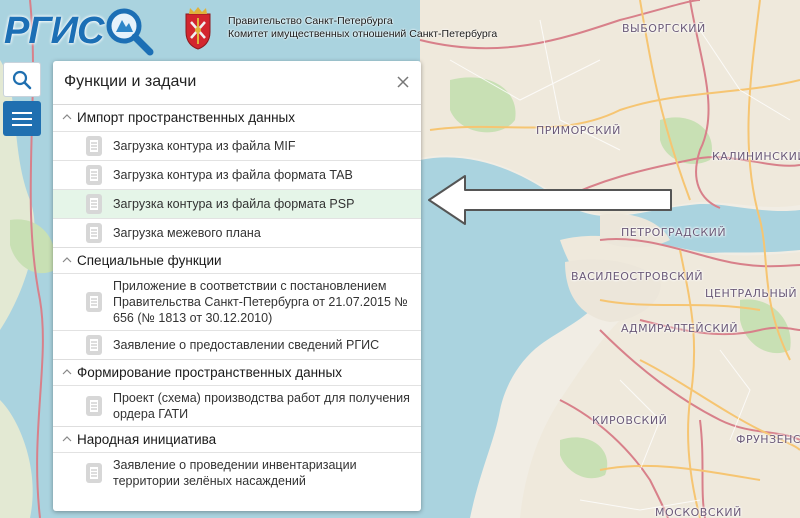 Image resolution: width=800 pixels, height=518 pixels. What do you see at coordinates (233, 175) in the screenshot?
I see `item-label: Загрузка контура из файла формата TAB` at bounding box center [233, 175].